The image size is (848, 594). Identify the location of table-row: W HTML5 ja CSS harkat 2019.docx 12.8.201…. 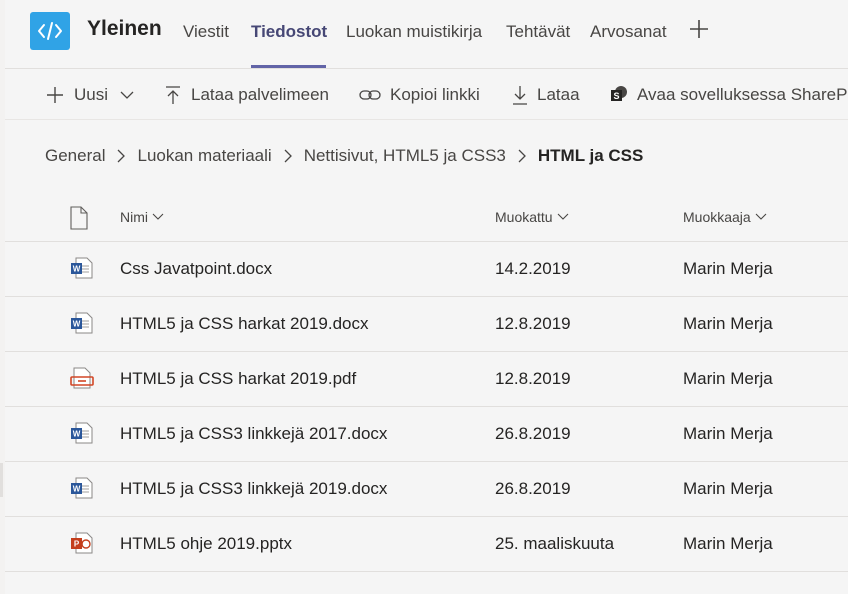
(426, 324).